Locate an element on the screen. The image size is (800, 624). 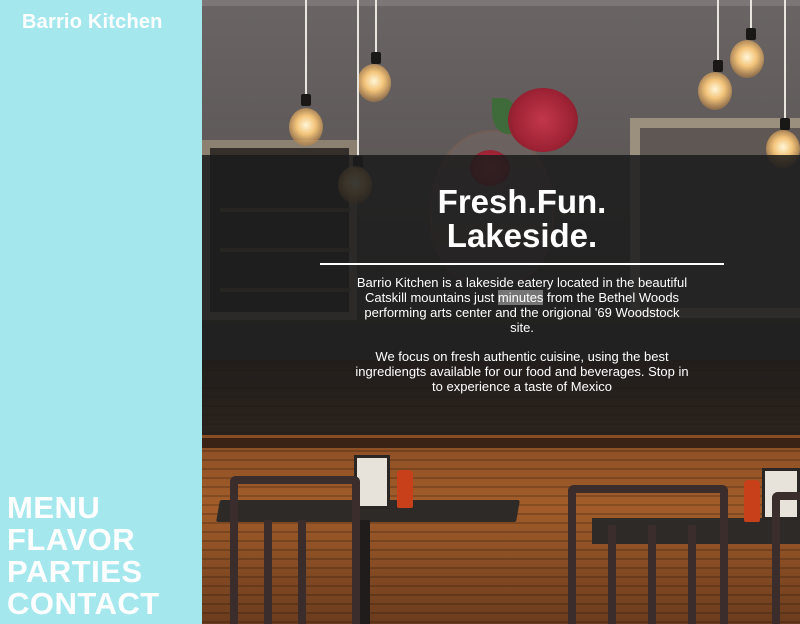
hero-headline: Fresh.Fun. Lakeside. is located at coordinates (522, 219).